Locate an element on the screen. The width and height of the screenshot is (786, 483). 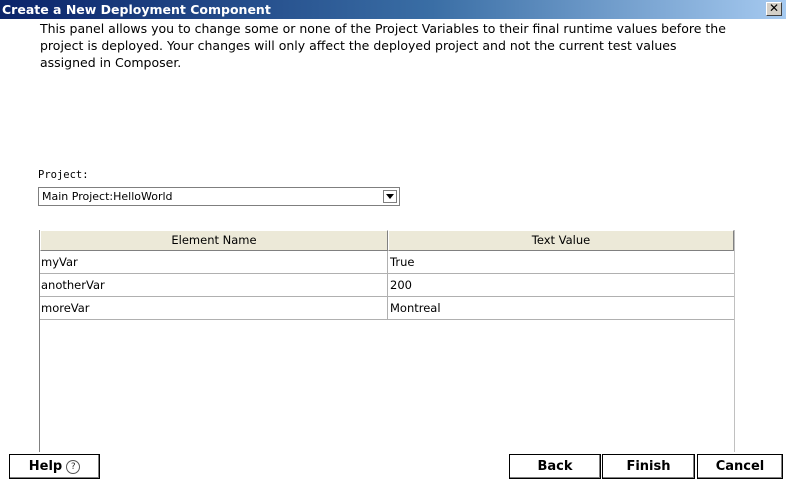
title-bar: Create a New Deployment Component ✕ is located at coordinates (393, 9).